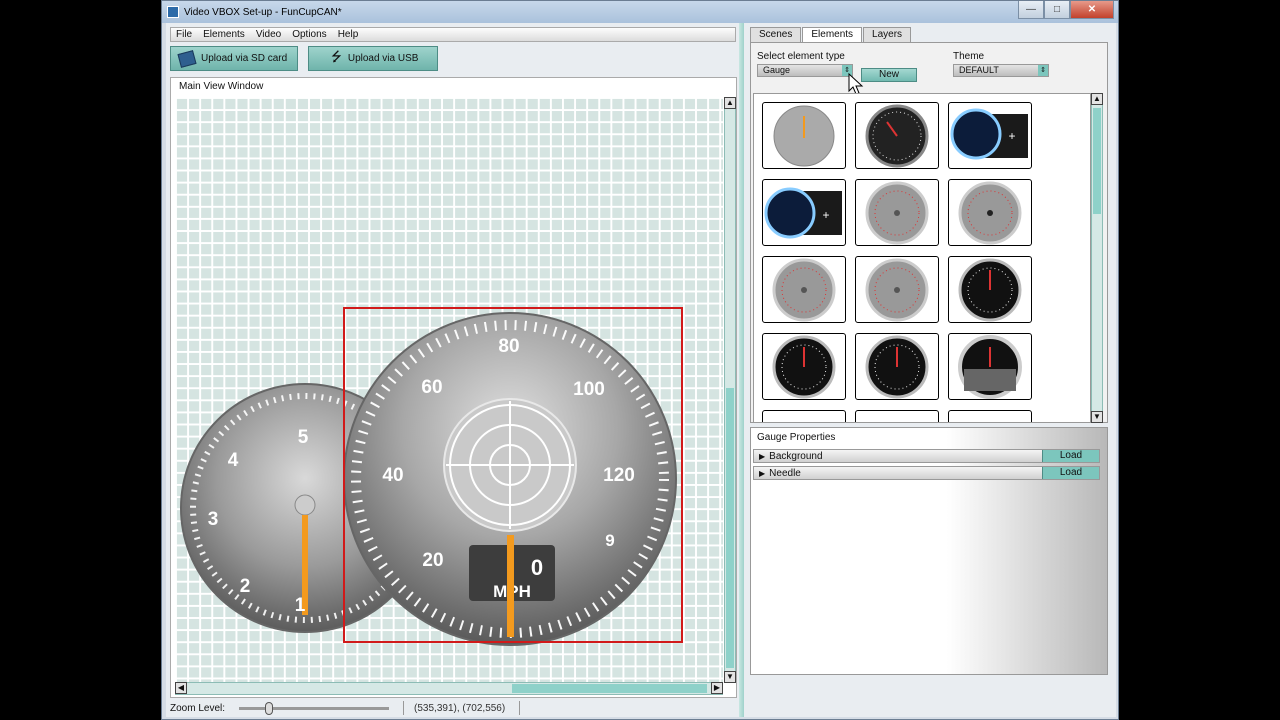 The height and width of the screenshot is (720, 1280). What do you see at coordinates (640, 12) in the screenshot?
I see `title-bar: Video VBOX Set-up - FunCupCAN* — □ ✕` at bounding box center [640, 12].